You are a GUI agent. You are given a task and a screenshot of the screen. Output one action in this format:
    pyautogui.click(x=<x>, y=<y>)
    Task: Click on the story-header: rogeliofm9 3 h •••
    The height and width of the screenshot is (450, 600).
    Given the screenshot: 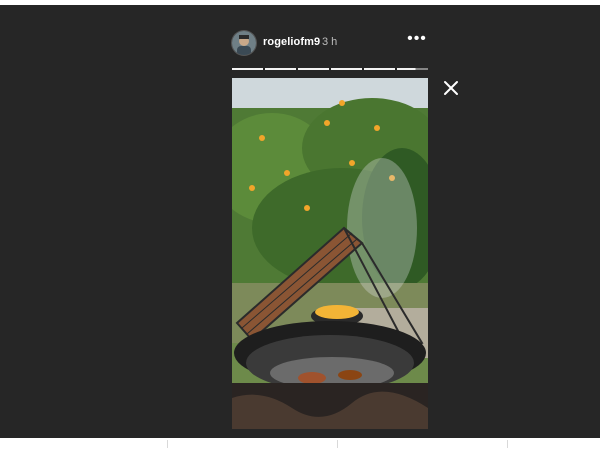 What is the action you would take?
    pyautogui.click(x=330, y=44)
    